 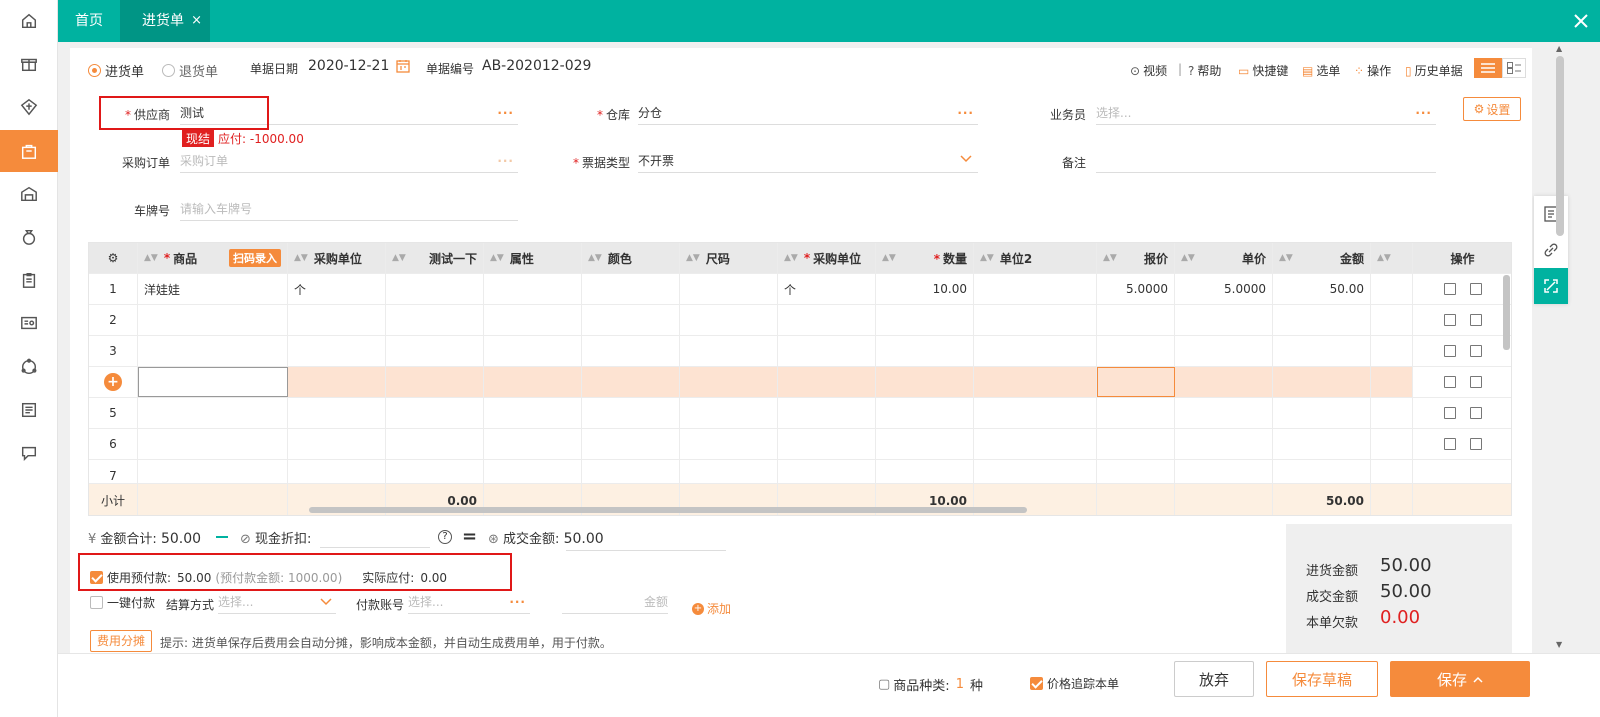 What do you see at coordinates (1559, 644) in the screenshot?
I see `scroll-down-icon: ▼` at bounding box center [1559, 644].